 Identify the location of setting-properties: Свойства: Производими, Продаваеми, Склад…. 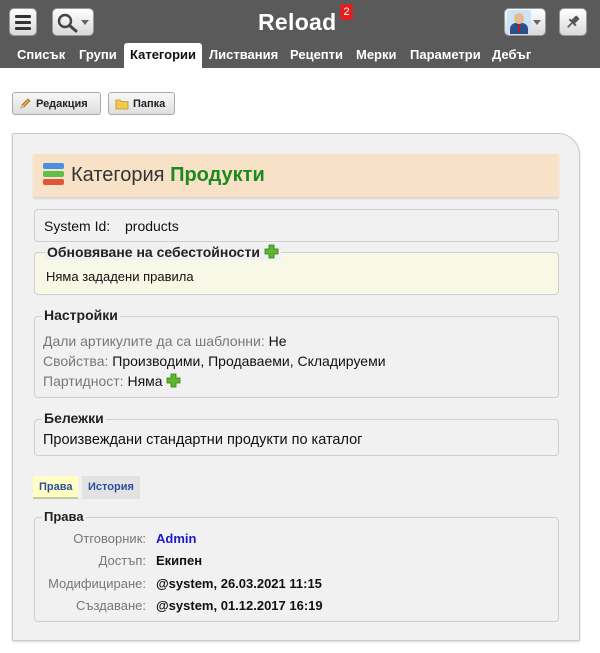
(214, 361).